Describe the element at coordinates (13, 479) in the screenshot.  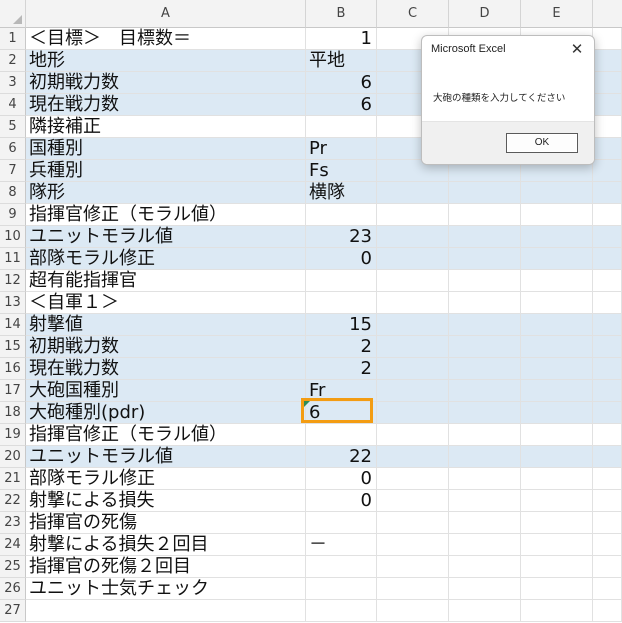
I see `row-header: 21` at that location.